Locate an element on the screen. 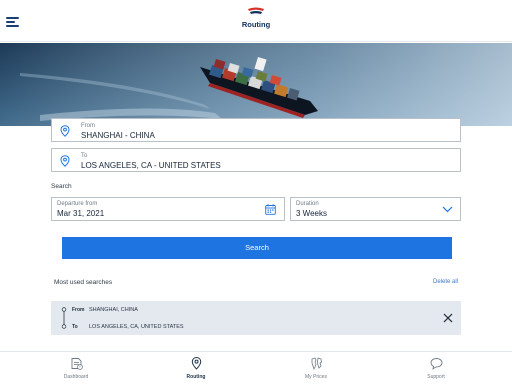 This screenshot has width=512, height=384. nav-routing: Routing is located at coordinates (196, 370).